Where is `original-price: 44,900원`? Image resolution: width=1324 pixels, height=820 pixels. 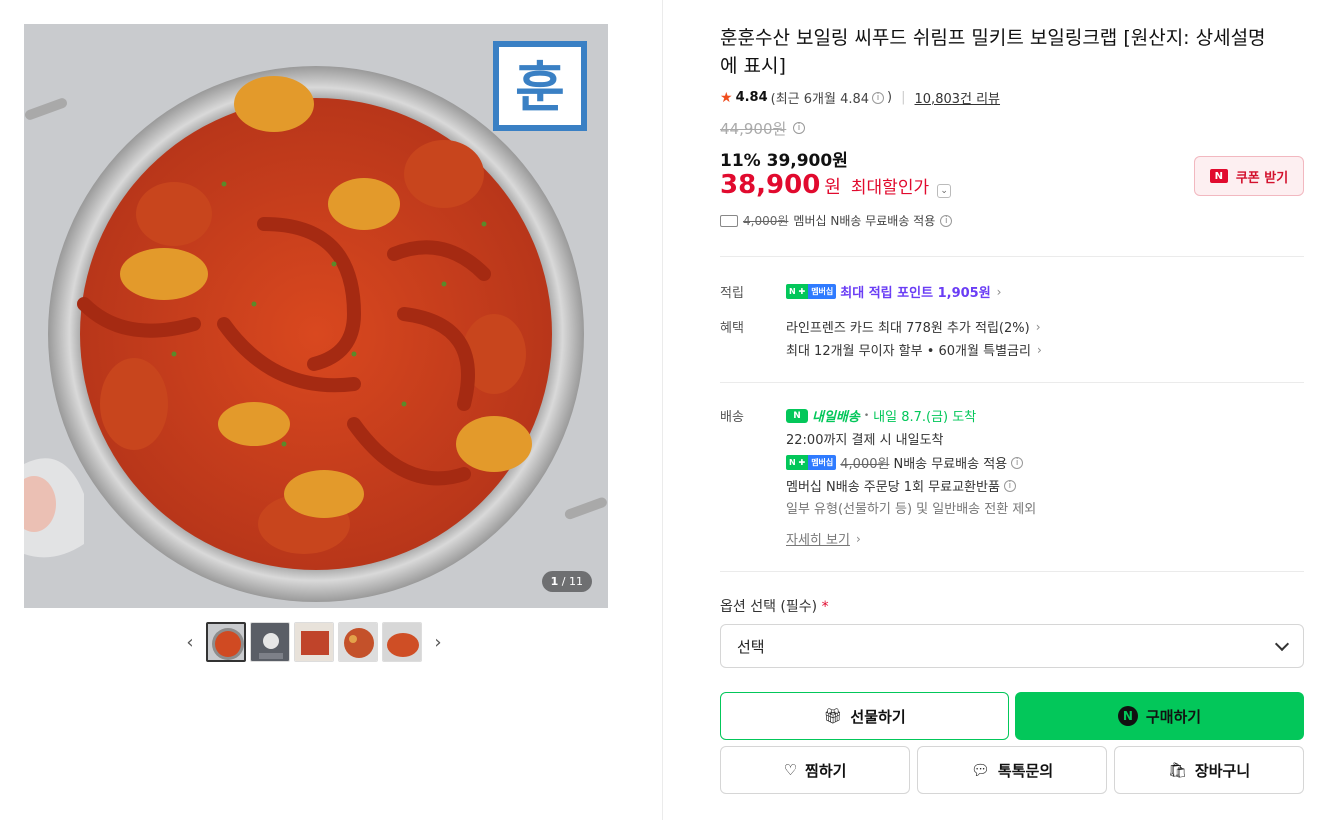 original-price: 44,900원 is located at coordinates (753, 129).